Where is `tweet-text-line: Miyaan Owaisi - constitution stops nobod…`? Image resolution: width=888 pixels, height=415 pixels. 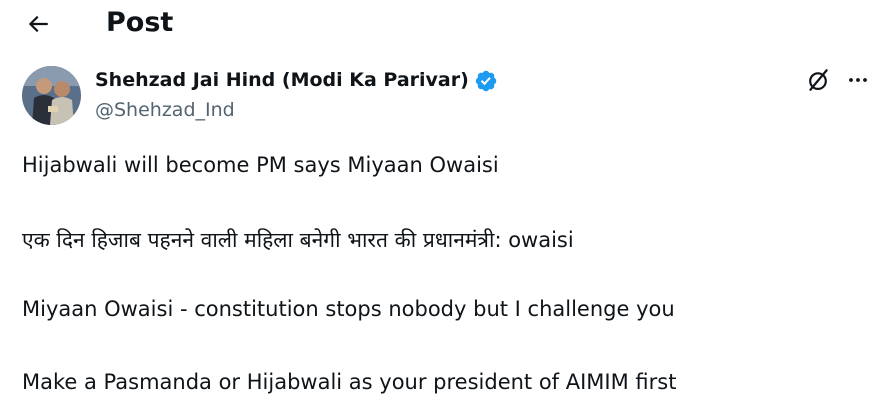 tweet-text-line: Miyaan Owaisi - constitution stops nobod… is located at coordinates (348, 309).